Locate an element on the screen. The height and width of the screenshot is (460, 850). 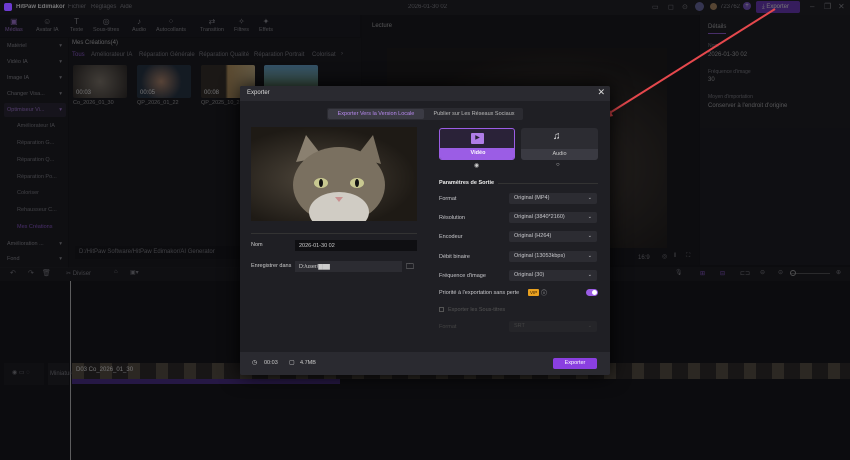
dialog-header: Exporter ✕ is located at coordinates (425, 93).